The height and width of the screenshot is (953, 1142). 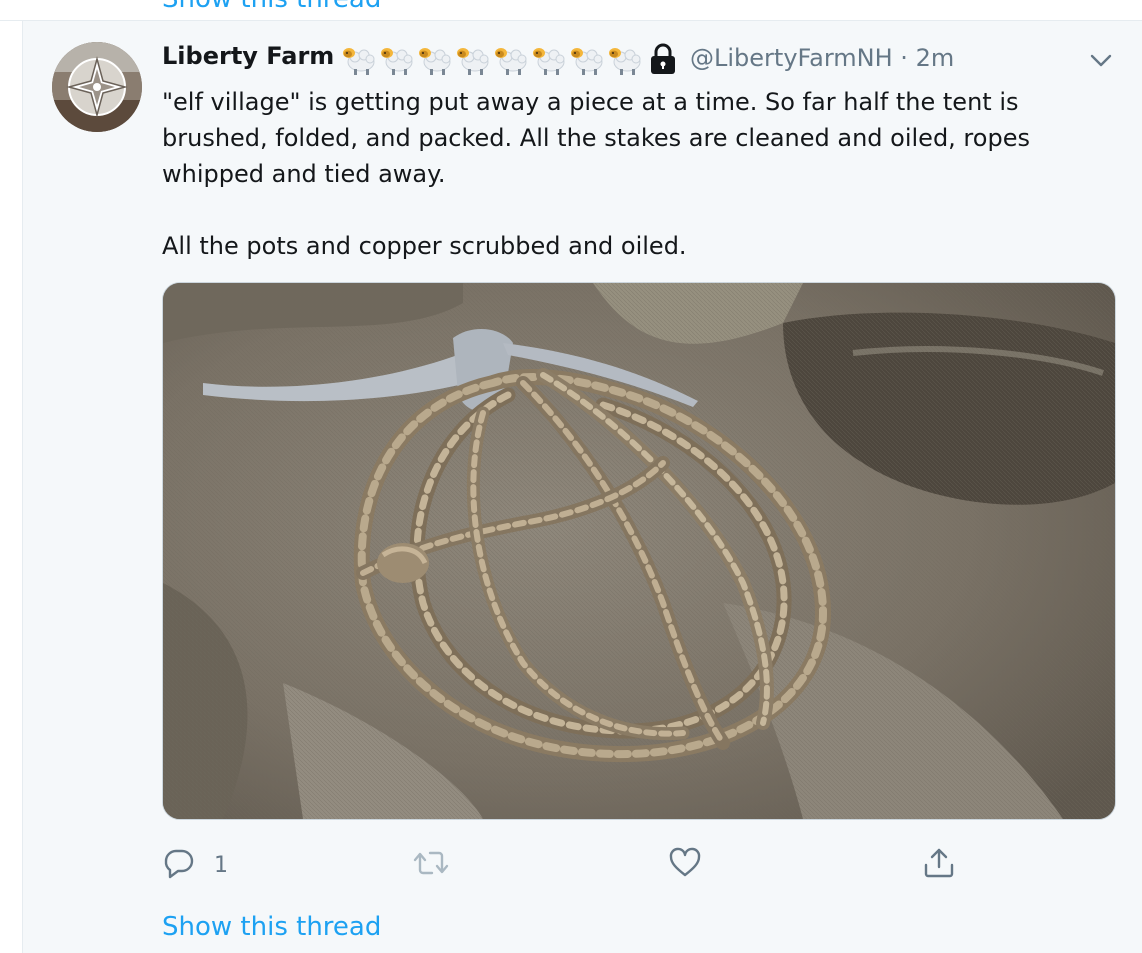 I want to click on name-emoji-row, so click(x=491, y=59).